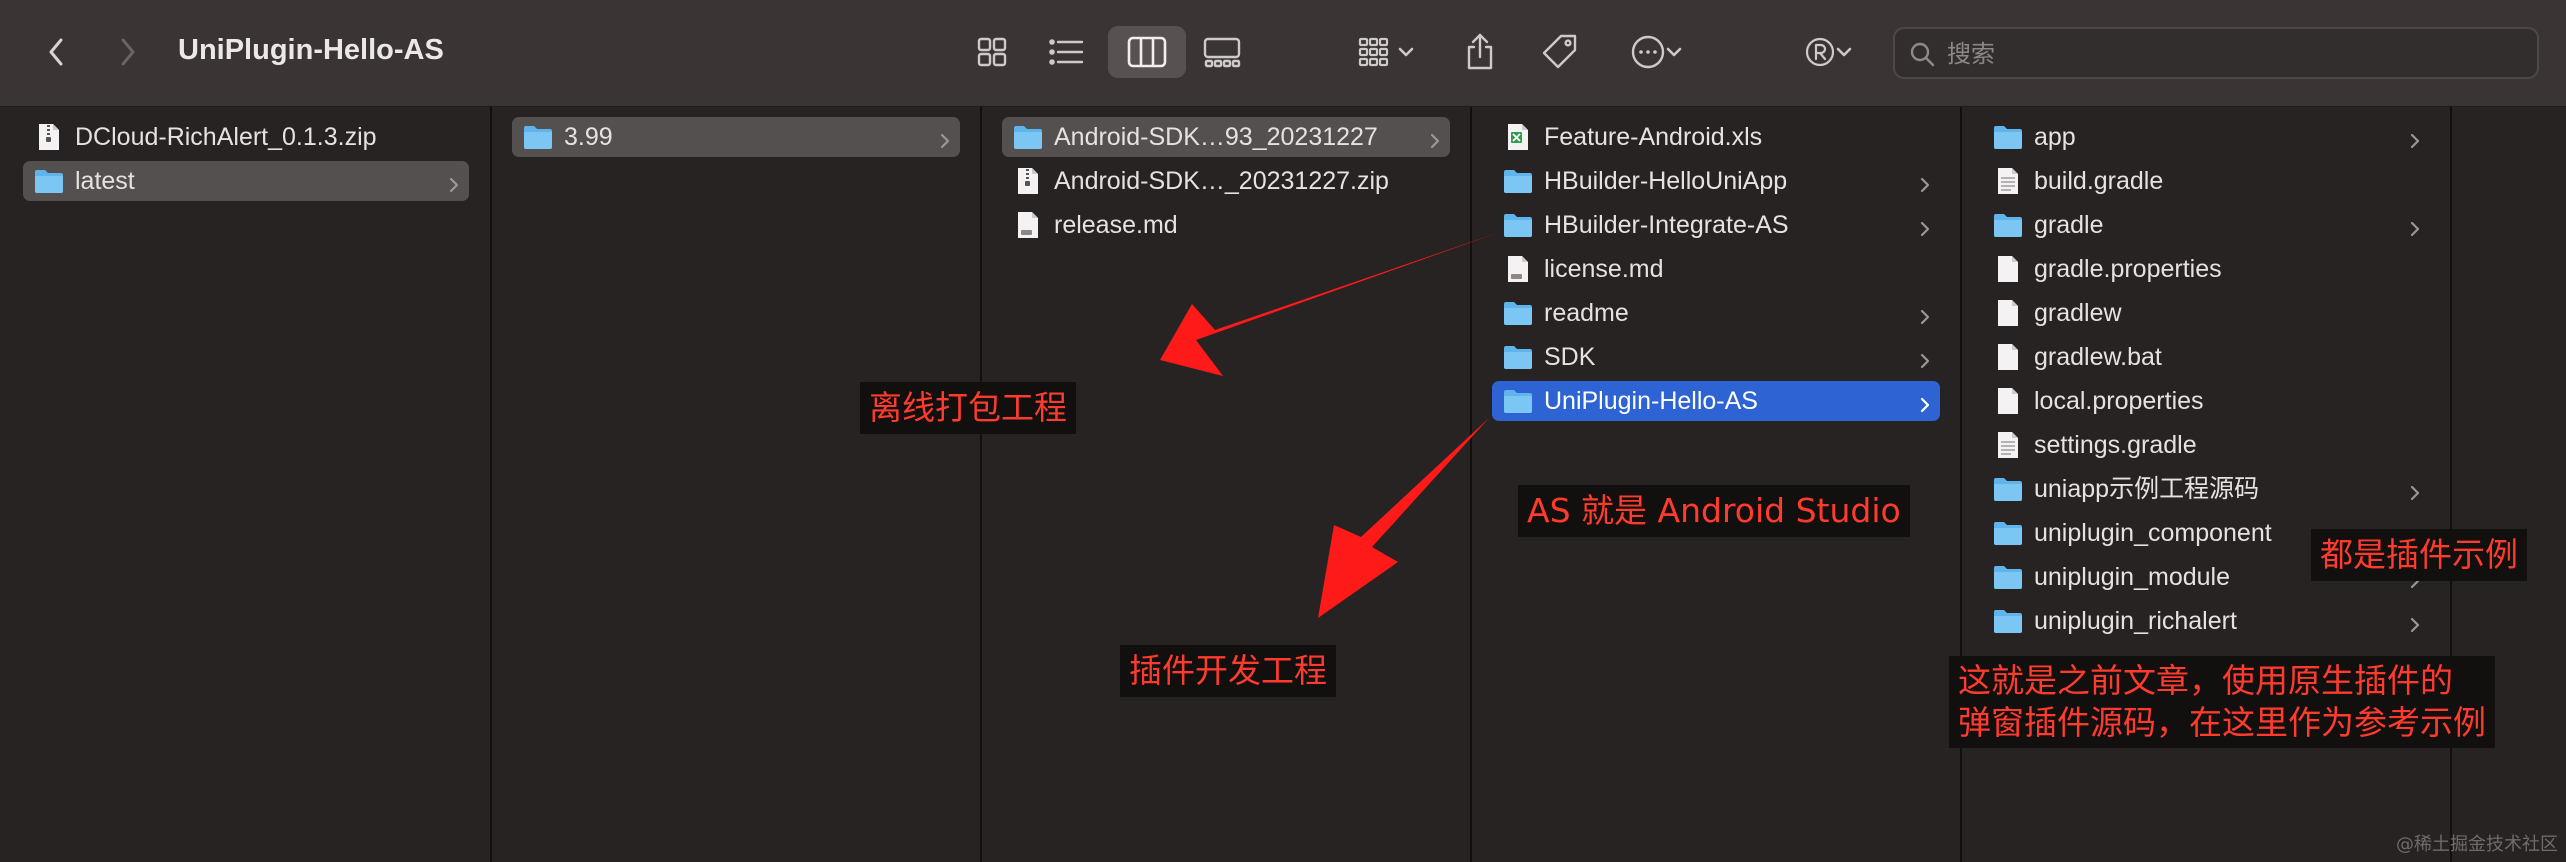 The width and height of the screenshot is (2566, 862). What do you see at coordinates (1666, 225) in the screenshot?
I see `file-name: HBuilder-Integrate-AS` at bounding box center [1666, 225].